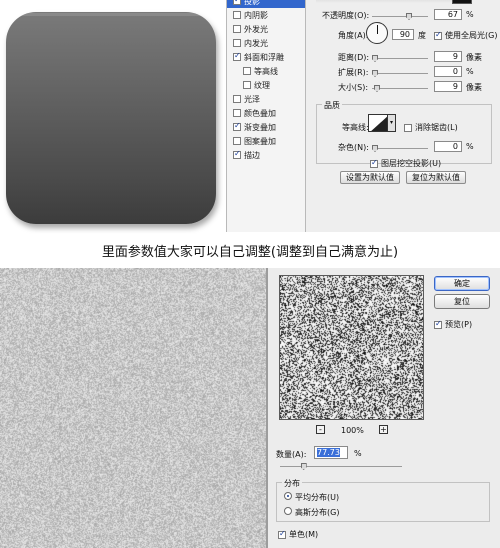 This screenshot has height=548, width=500. I want to click on opacity-input: 67, so click(448, 14).